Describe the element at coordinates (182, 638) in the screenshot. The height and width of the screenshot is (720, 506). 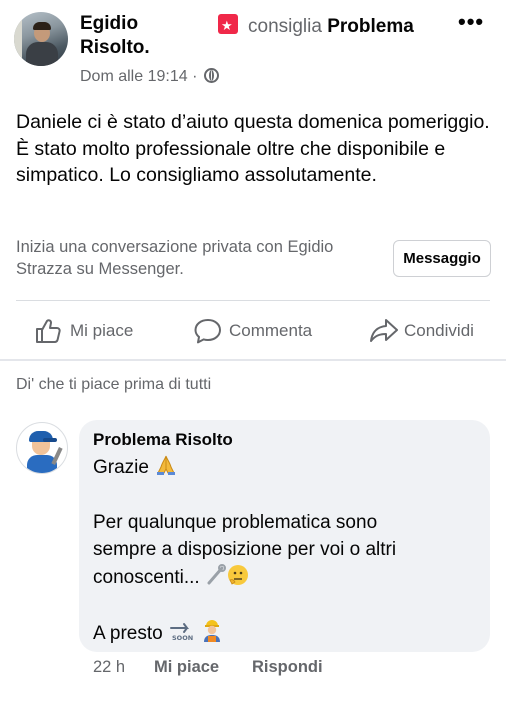
I see `svg-text: SOON` at that location.